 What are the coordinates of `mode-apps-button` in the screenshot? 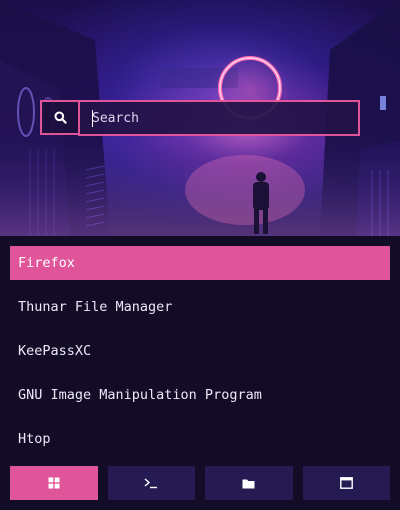 It's located at (54, 483).